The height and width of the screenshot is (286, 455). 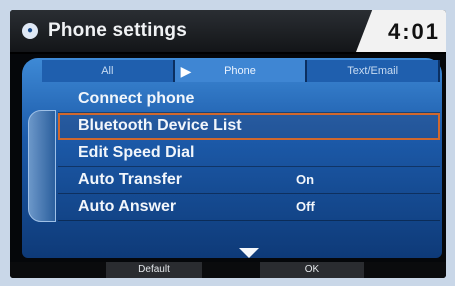 I want to click on menu-item-label: Auto Transfer, so click(x=130, y=179).